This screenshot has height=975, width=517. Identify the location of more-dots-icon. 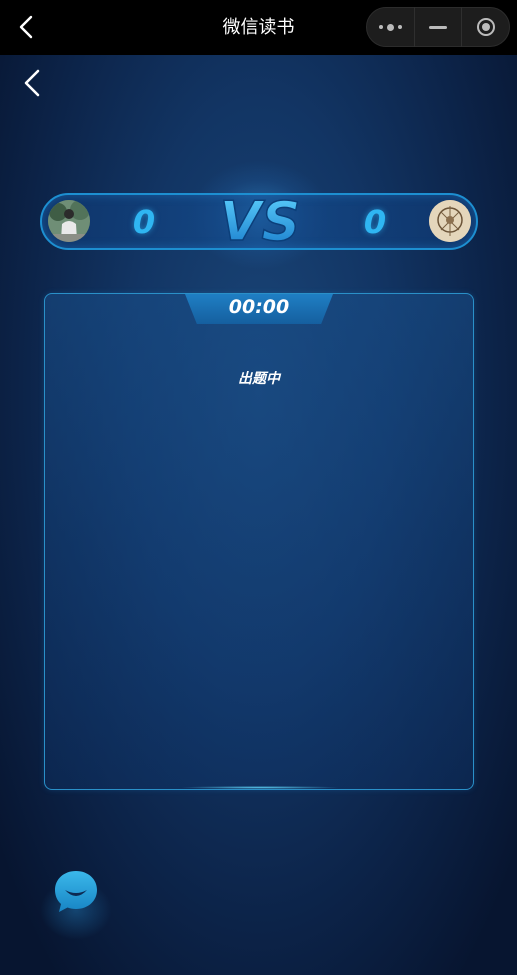
(390, 27).